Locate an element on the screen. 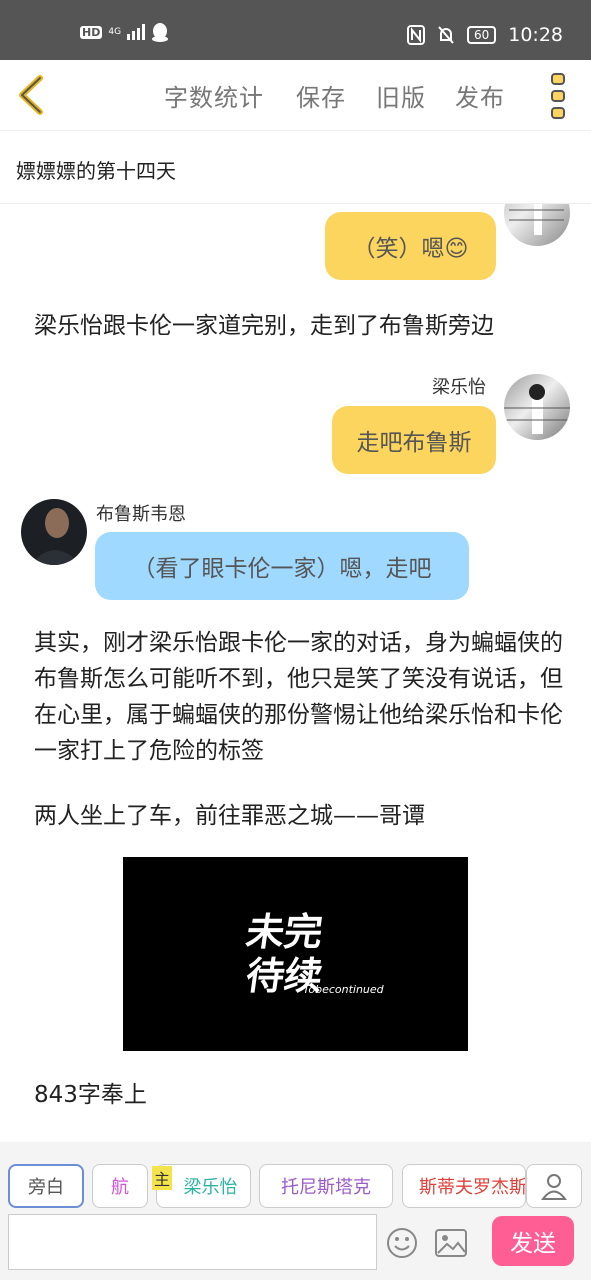  message-bubble: 走吧布鲁斯 is located at coordinates (414, 440).